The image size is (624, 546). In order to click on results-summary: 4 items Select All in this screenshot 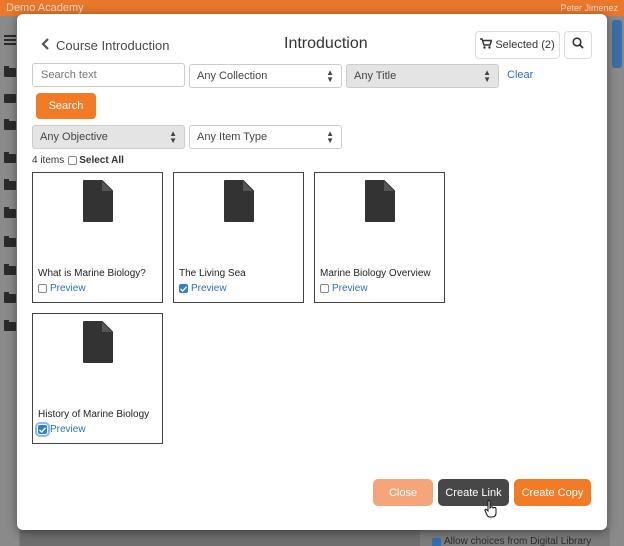, I will do `click(78, 160)`.